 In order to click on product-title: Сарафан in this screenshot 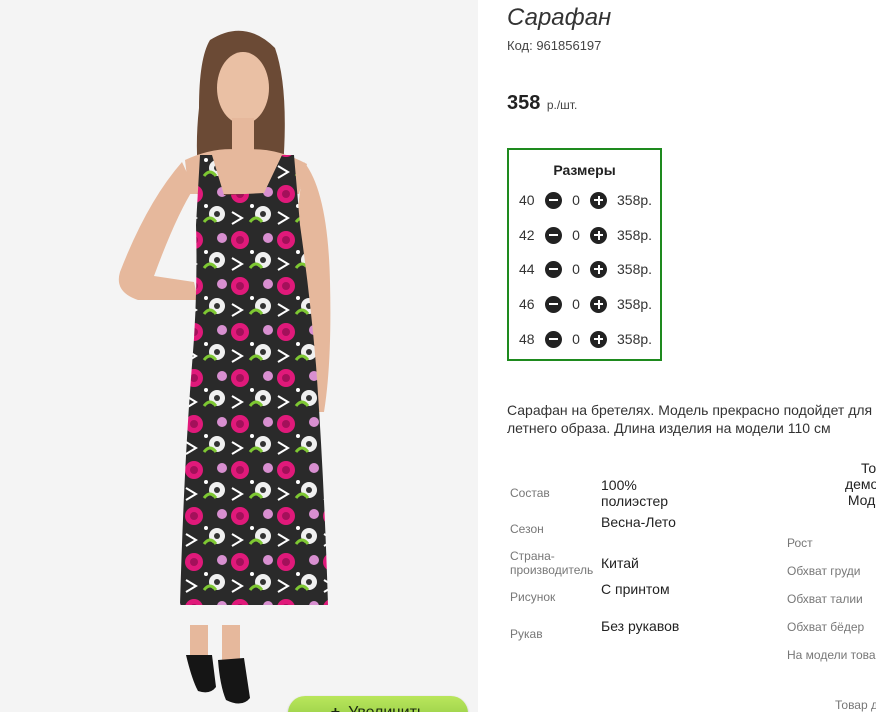, I will do `click(559, 17)`.